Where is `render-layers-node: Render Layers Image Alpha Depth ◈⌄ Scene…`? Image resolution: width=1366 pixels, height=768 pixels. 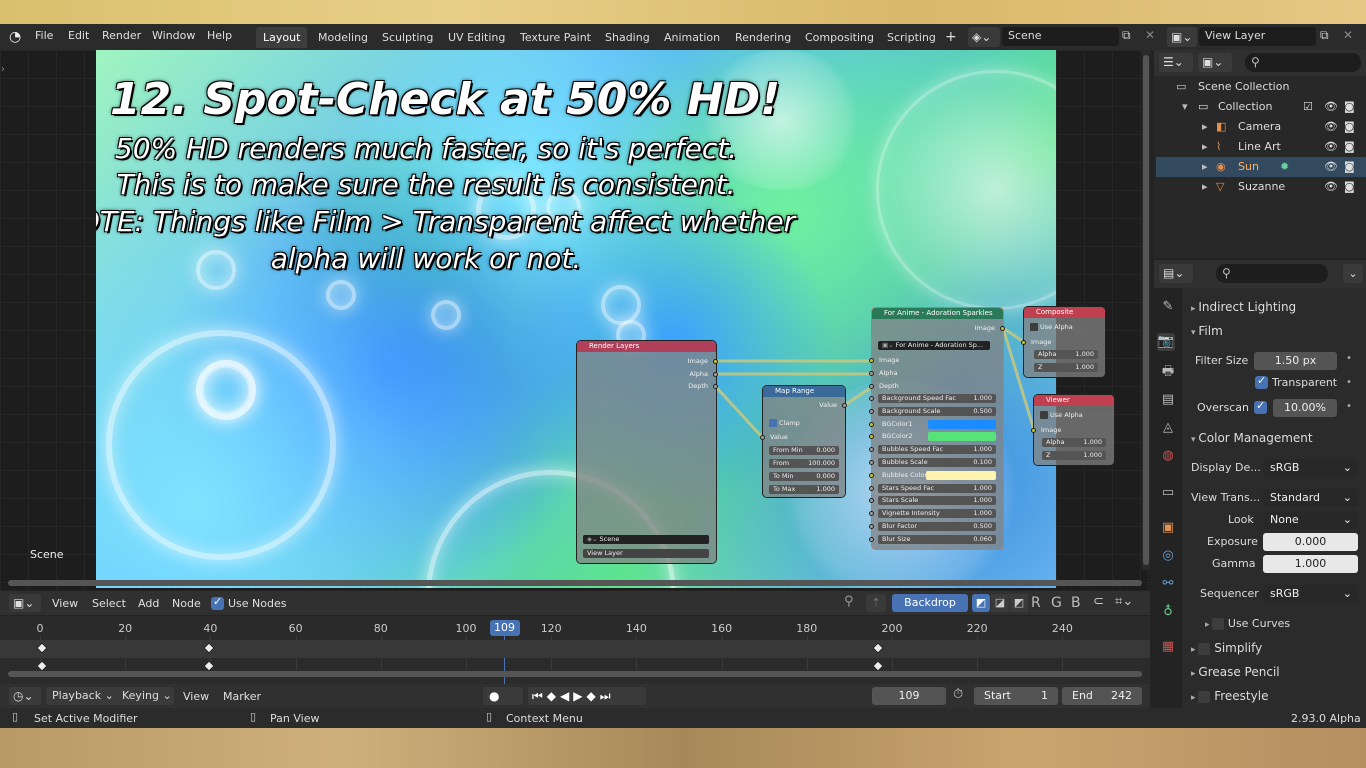 render-layers-node: Render Layers Image Alpha Depth ◈⌄ Scene… is located at coordinates (647, 452).